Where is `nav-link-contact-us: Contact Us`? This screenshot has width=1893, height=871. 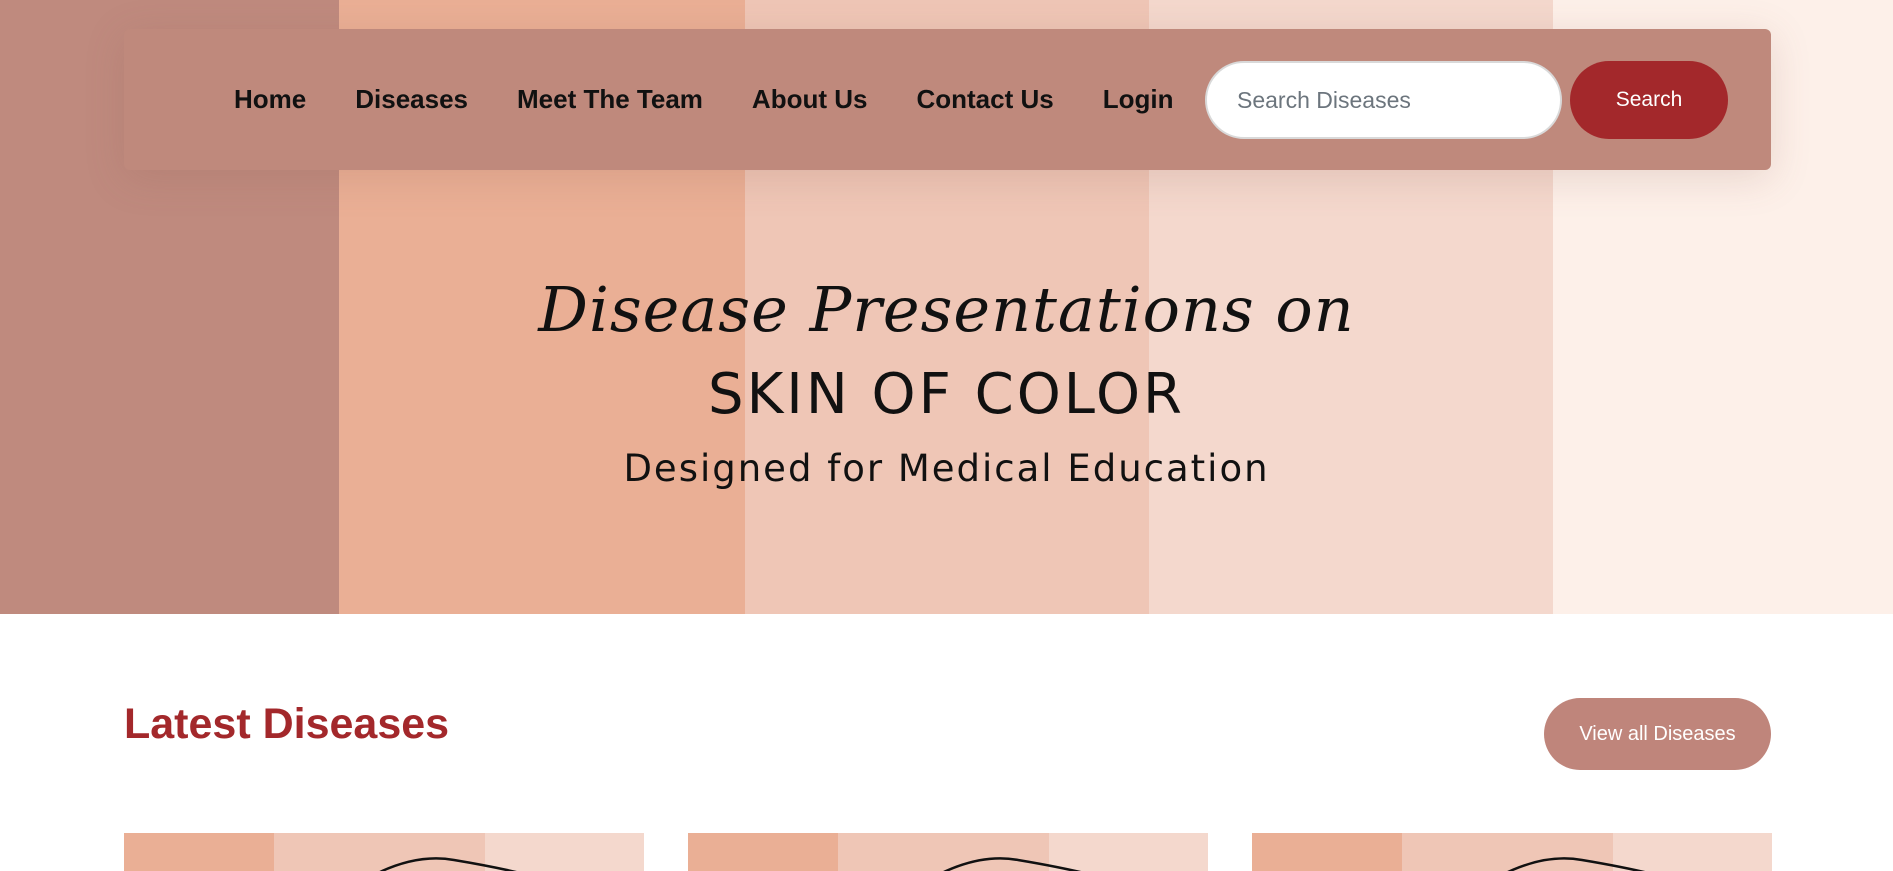 nav-link-contact-us: Contact Us is located at coordinates (984, 99).